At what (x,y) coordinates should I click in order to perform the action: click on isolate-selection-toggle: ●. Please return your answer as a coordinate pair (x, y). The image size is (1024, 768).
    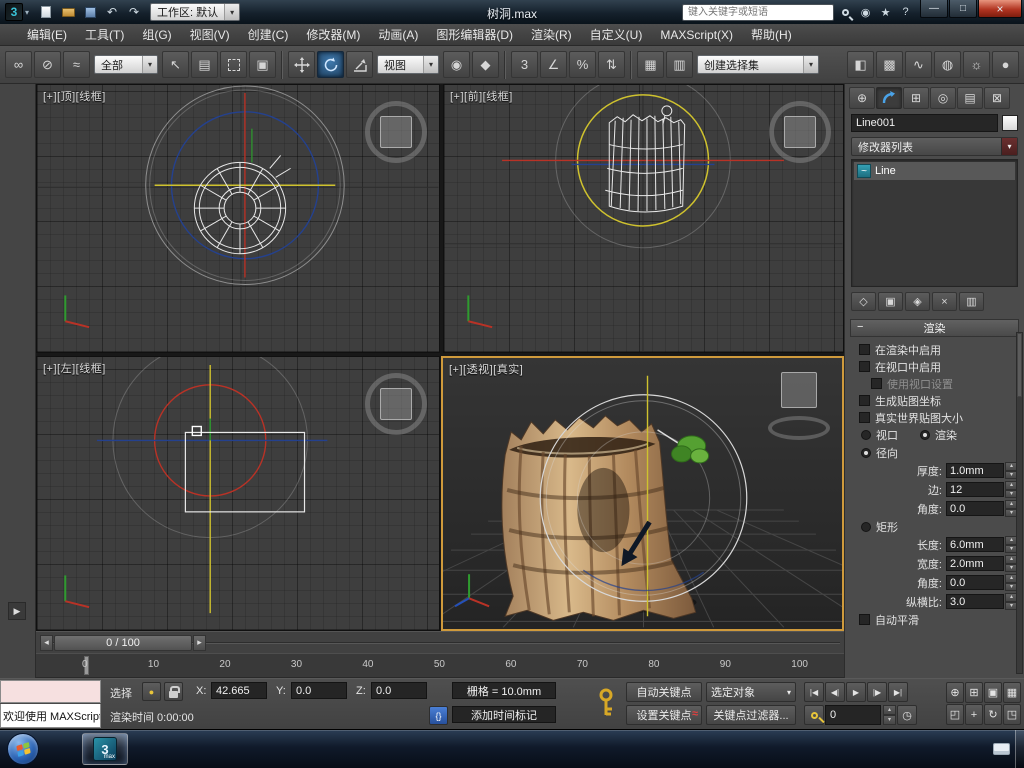
    Looking at the image, I should click on (151, 691).